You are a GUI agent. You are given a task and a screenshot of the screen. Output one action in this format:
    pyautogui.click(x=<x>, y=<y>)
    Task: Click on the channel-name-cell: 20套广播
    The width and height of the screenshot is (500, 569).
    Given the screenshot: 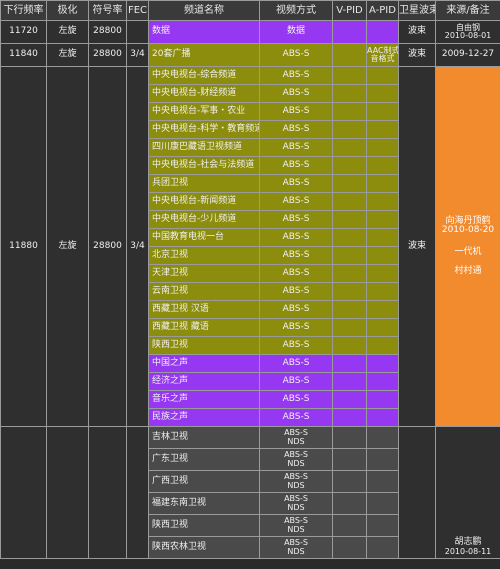 What is the action you would take?
    pyautogui.click(x=204, y=55)
    